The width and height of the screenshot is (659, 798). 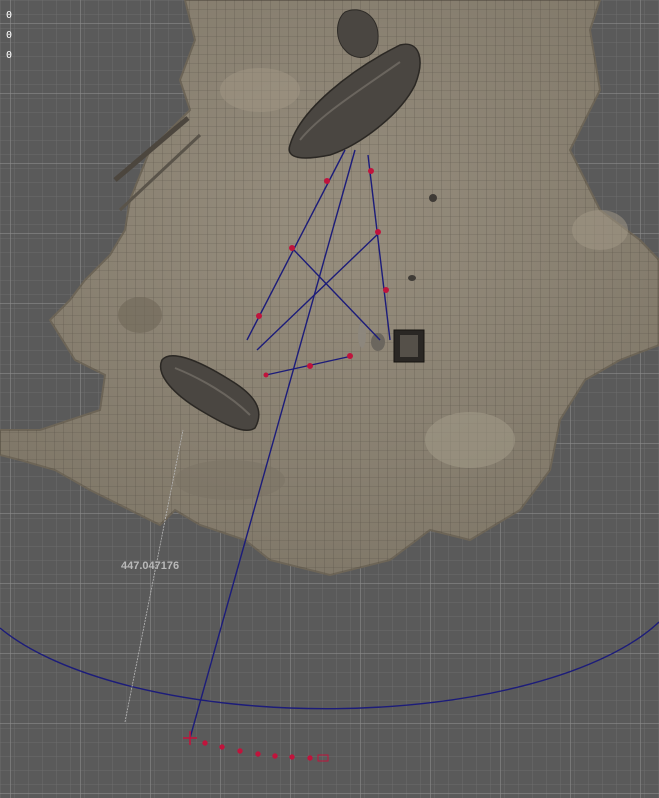 What do you see at coordinates (140, 315) in the screenshot?
I see `terrain-depression` at bounding box center [140, 315].